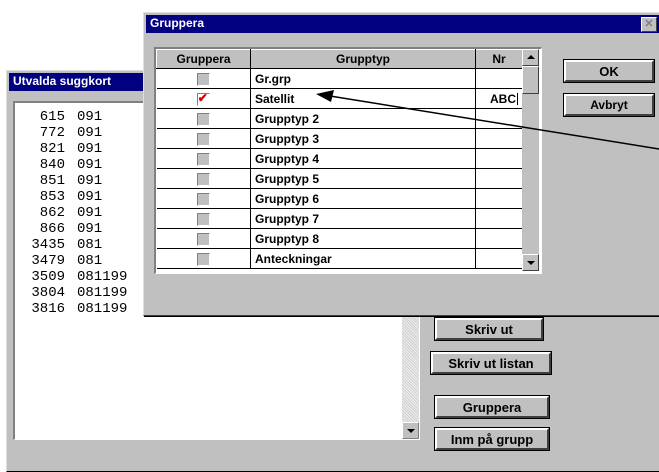  I want to click on table-row: Grupptyp 3, so click(339, 138).